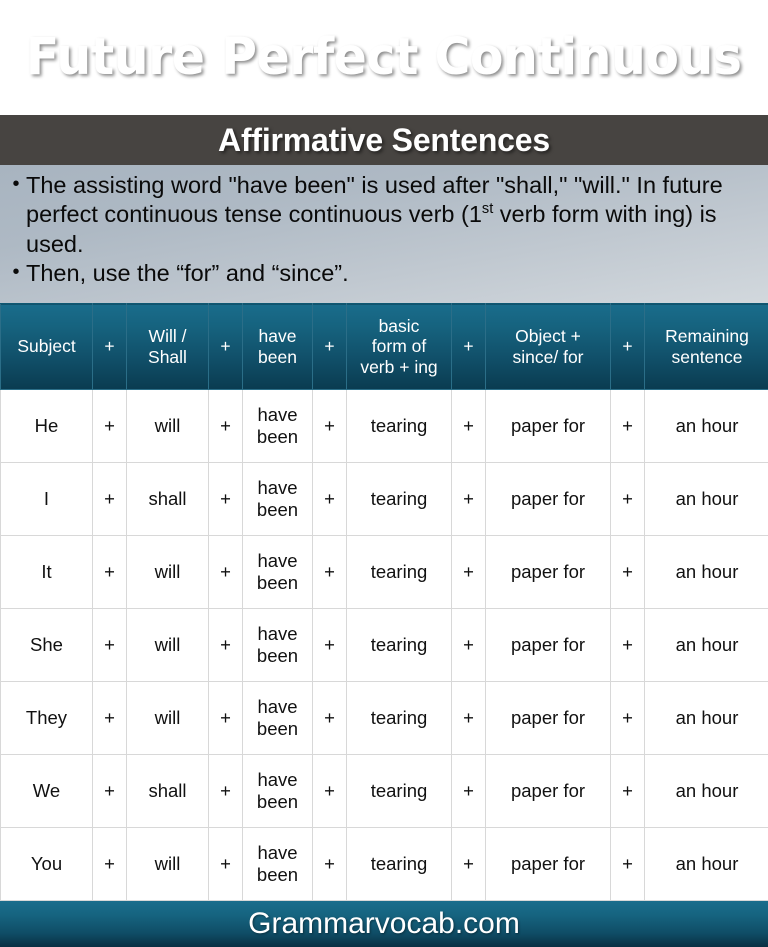 This screenshot has width=768, height=947. Describe the element at coordinates (47, 791) in the screenshot. I see `cell-subject: We` at that location.